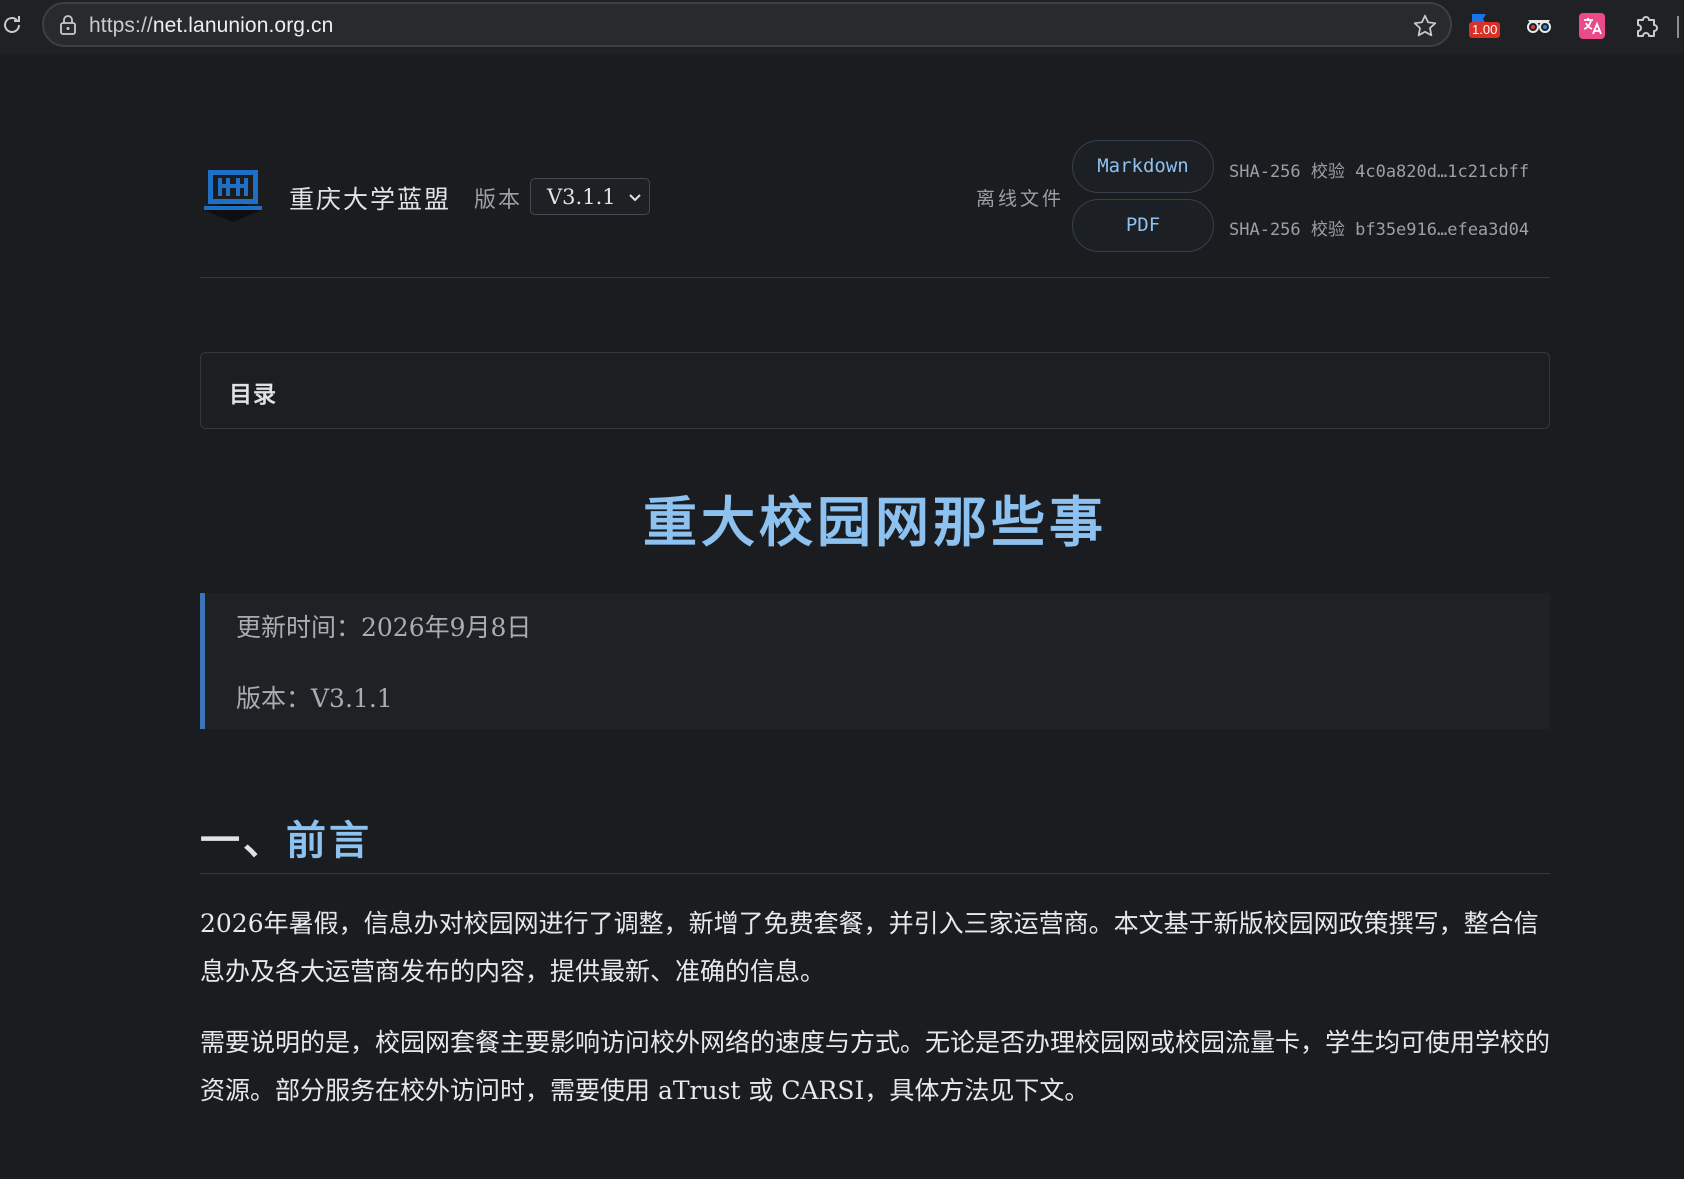 The height and width of the screenshot is (1179, 1684). Describe the element at coordinates (498, 200) in the screenshot. I see `version-label: 版本` at that location.